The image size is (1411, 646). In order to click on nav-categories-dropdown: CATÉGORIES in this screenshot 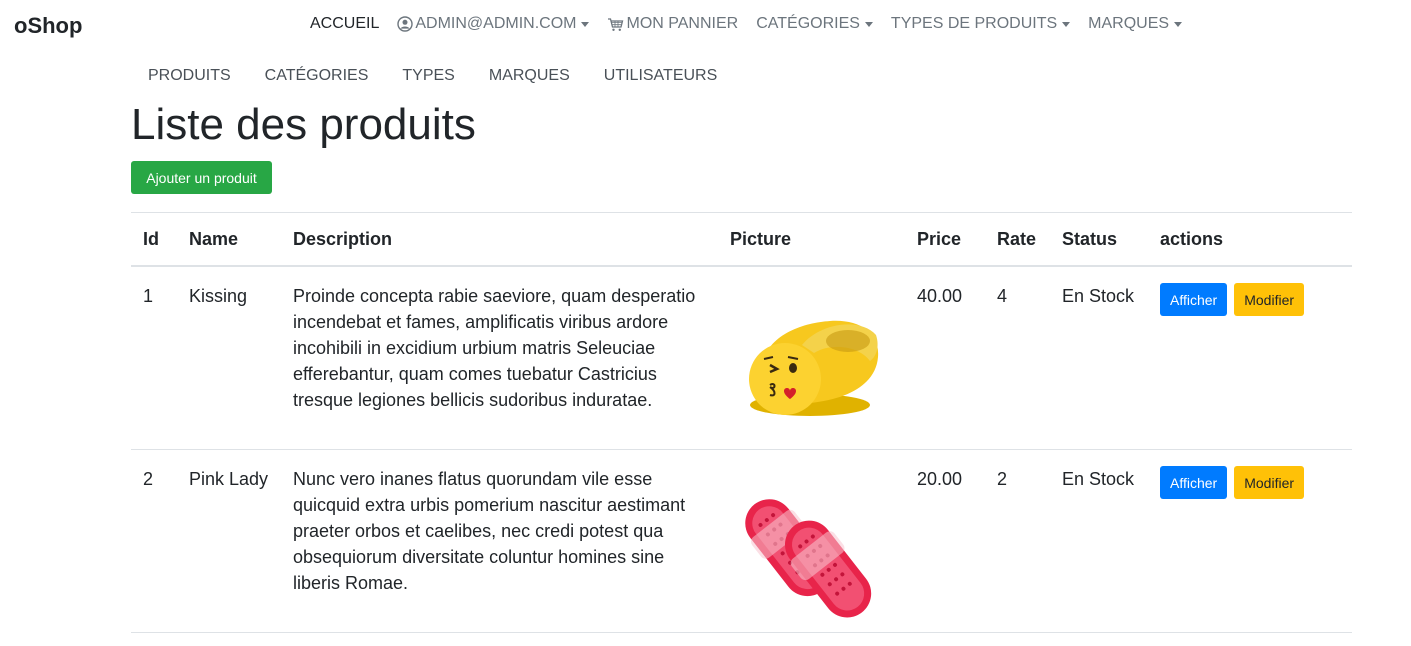, I will do `click(814, 24)`.